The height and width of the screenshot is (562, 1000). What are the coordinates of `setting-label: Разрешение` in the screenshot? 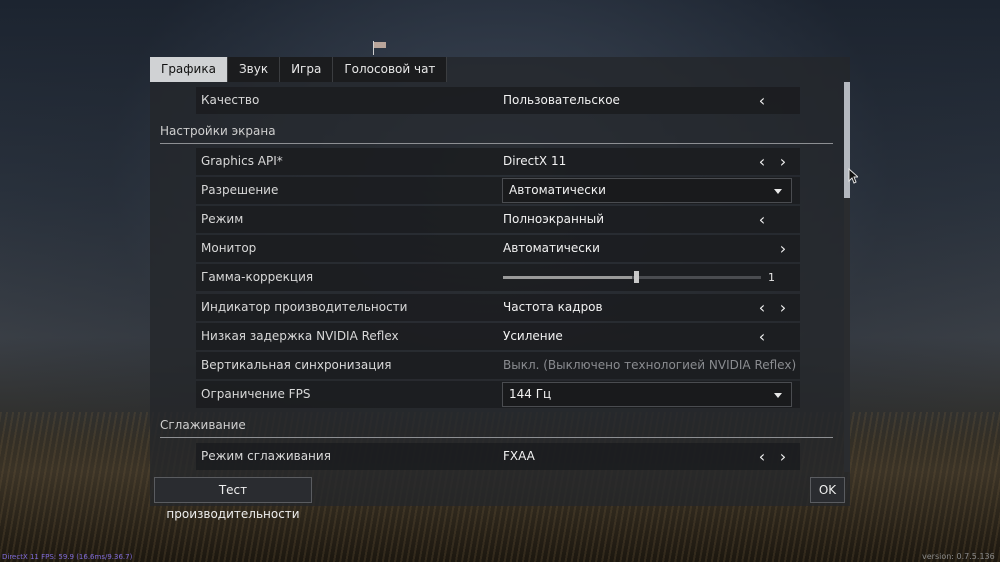 It's located at (240, 190).